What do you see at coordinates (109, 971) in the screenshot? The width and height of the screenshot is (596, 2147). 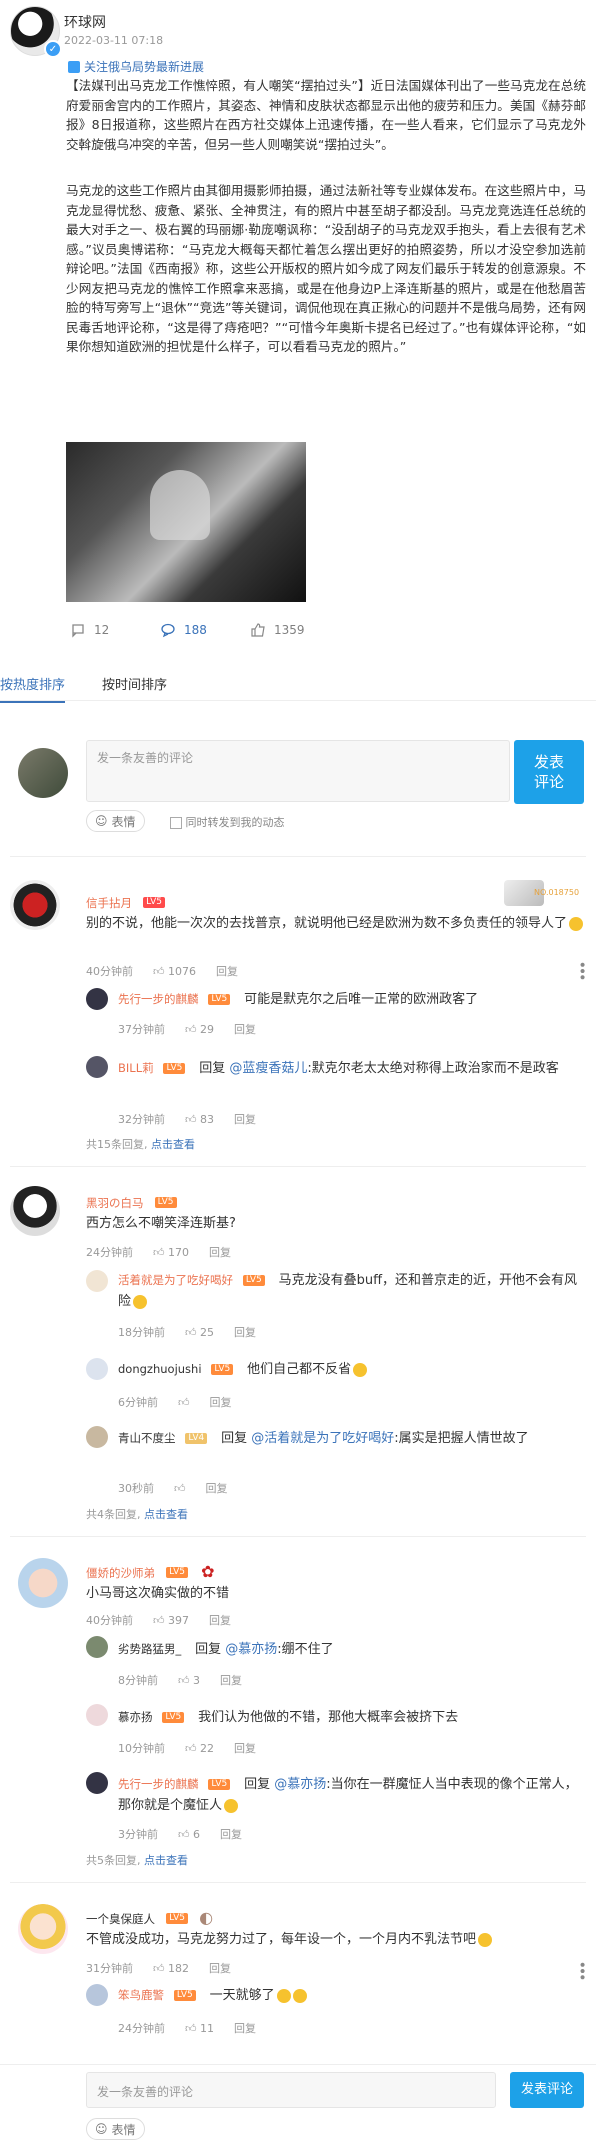 I see `comment-time: 40分钟前` at bounding box center [109, 971].